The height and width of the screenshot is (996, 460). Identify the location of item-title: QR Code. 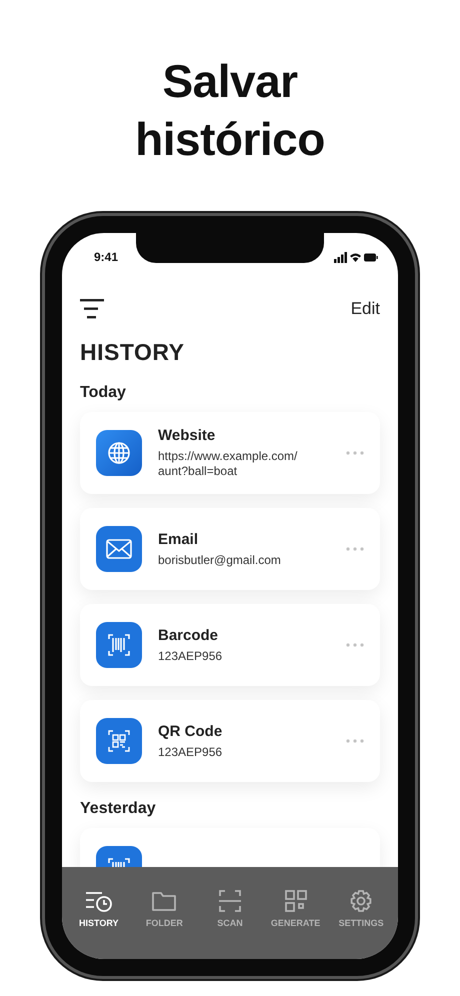
(191, 731).